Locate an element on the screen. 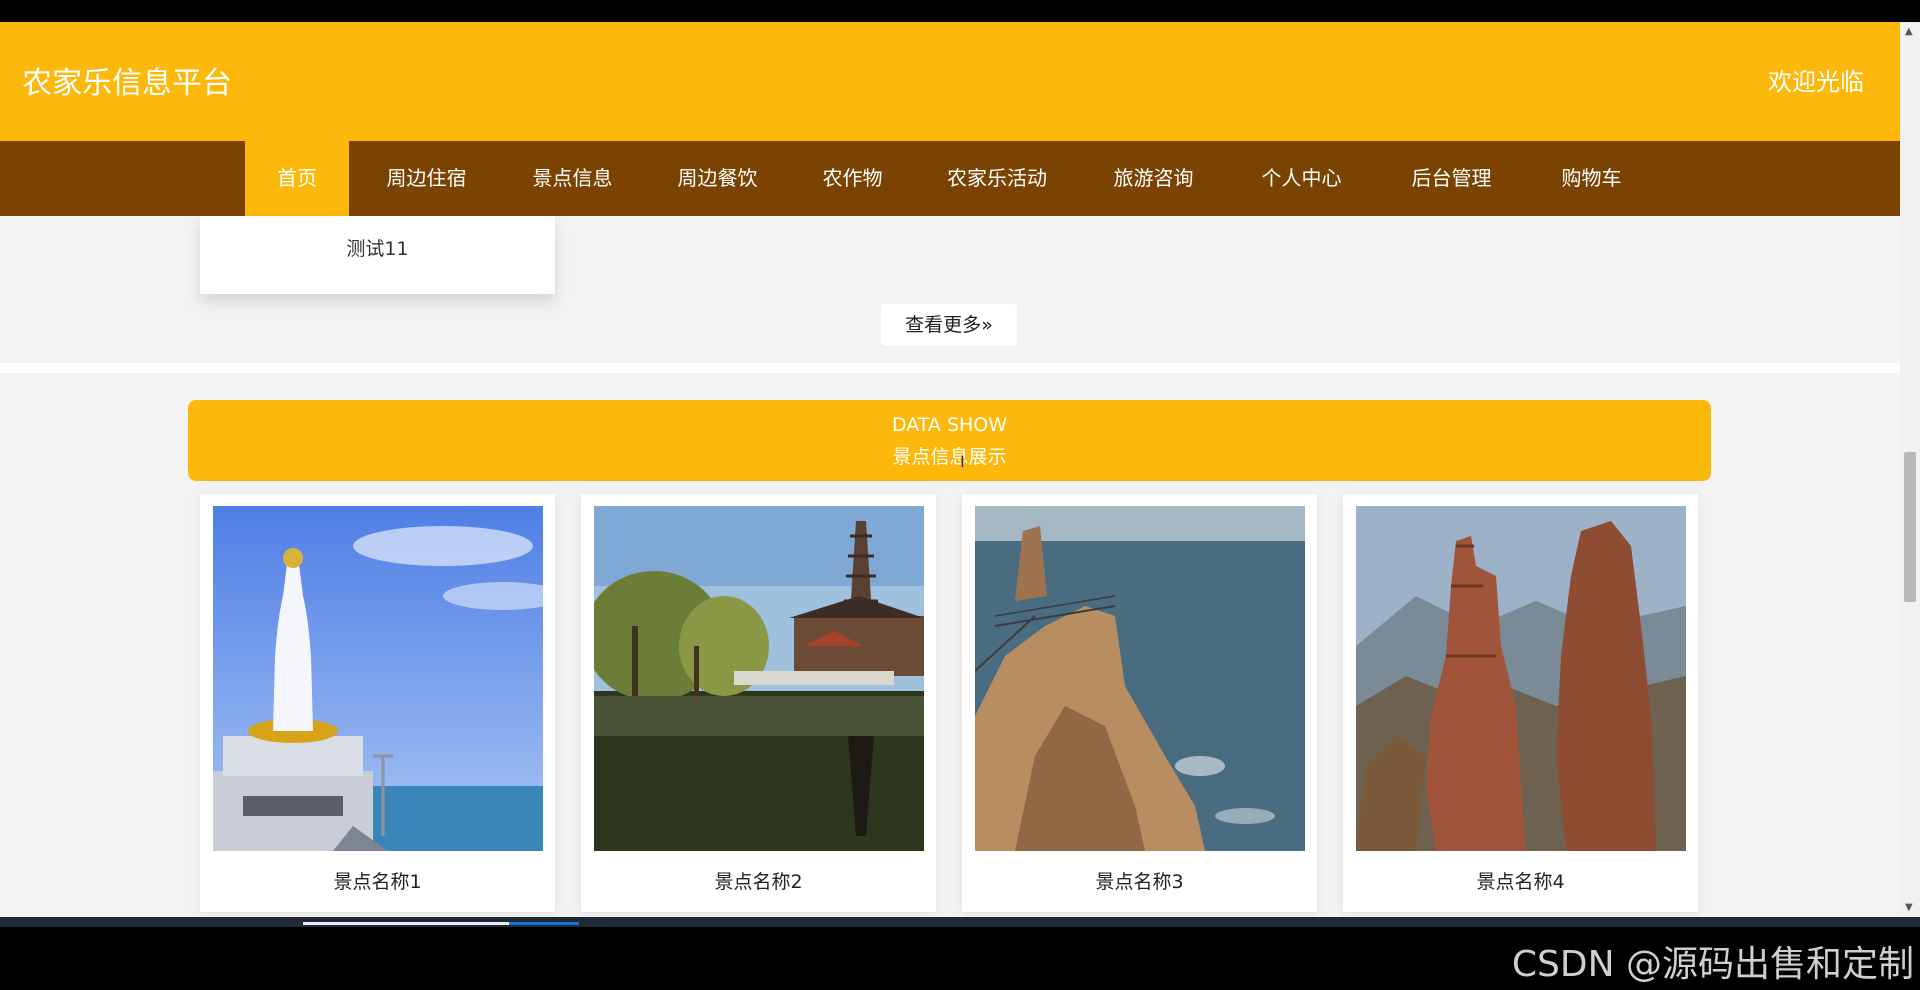 Image resolution: width=1920 pixels, height=990 pixels. view-more-button: 查看更多» is located at coordinates (949, 325).